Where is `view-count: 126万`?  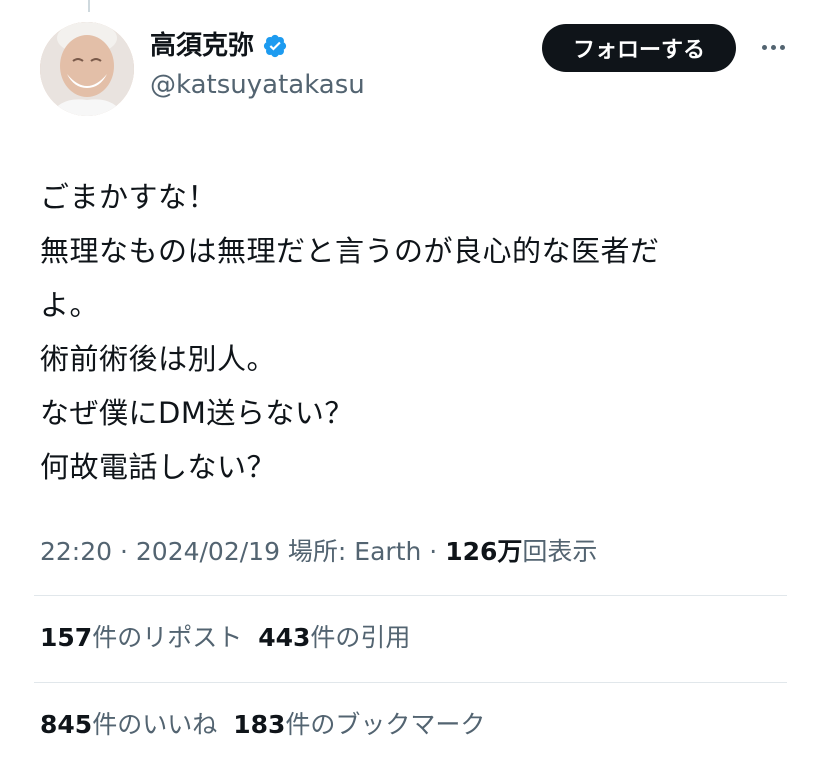
view-count: 126万 is located at coordinates (484, 551).